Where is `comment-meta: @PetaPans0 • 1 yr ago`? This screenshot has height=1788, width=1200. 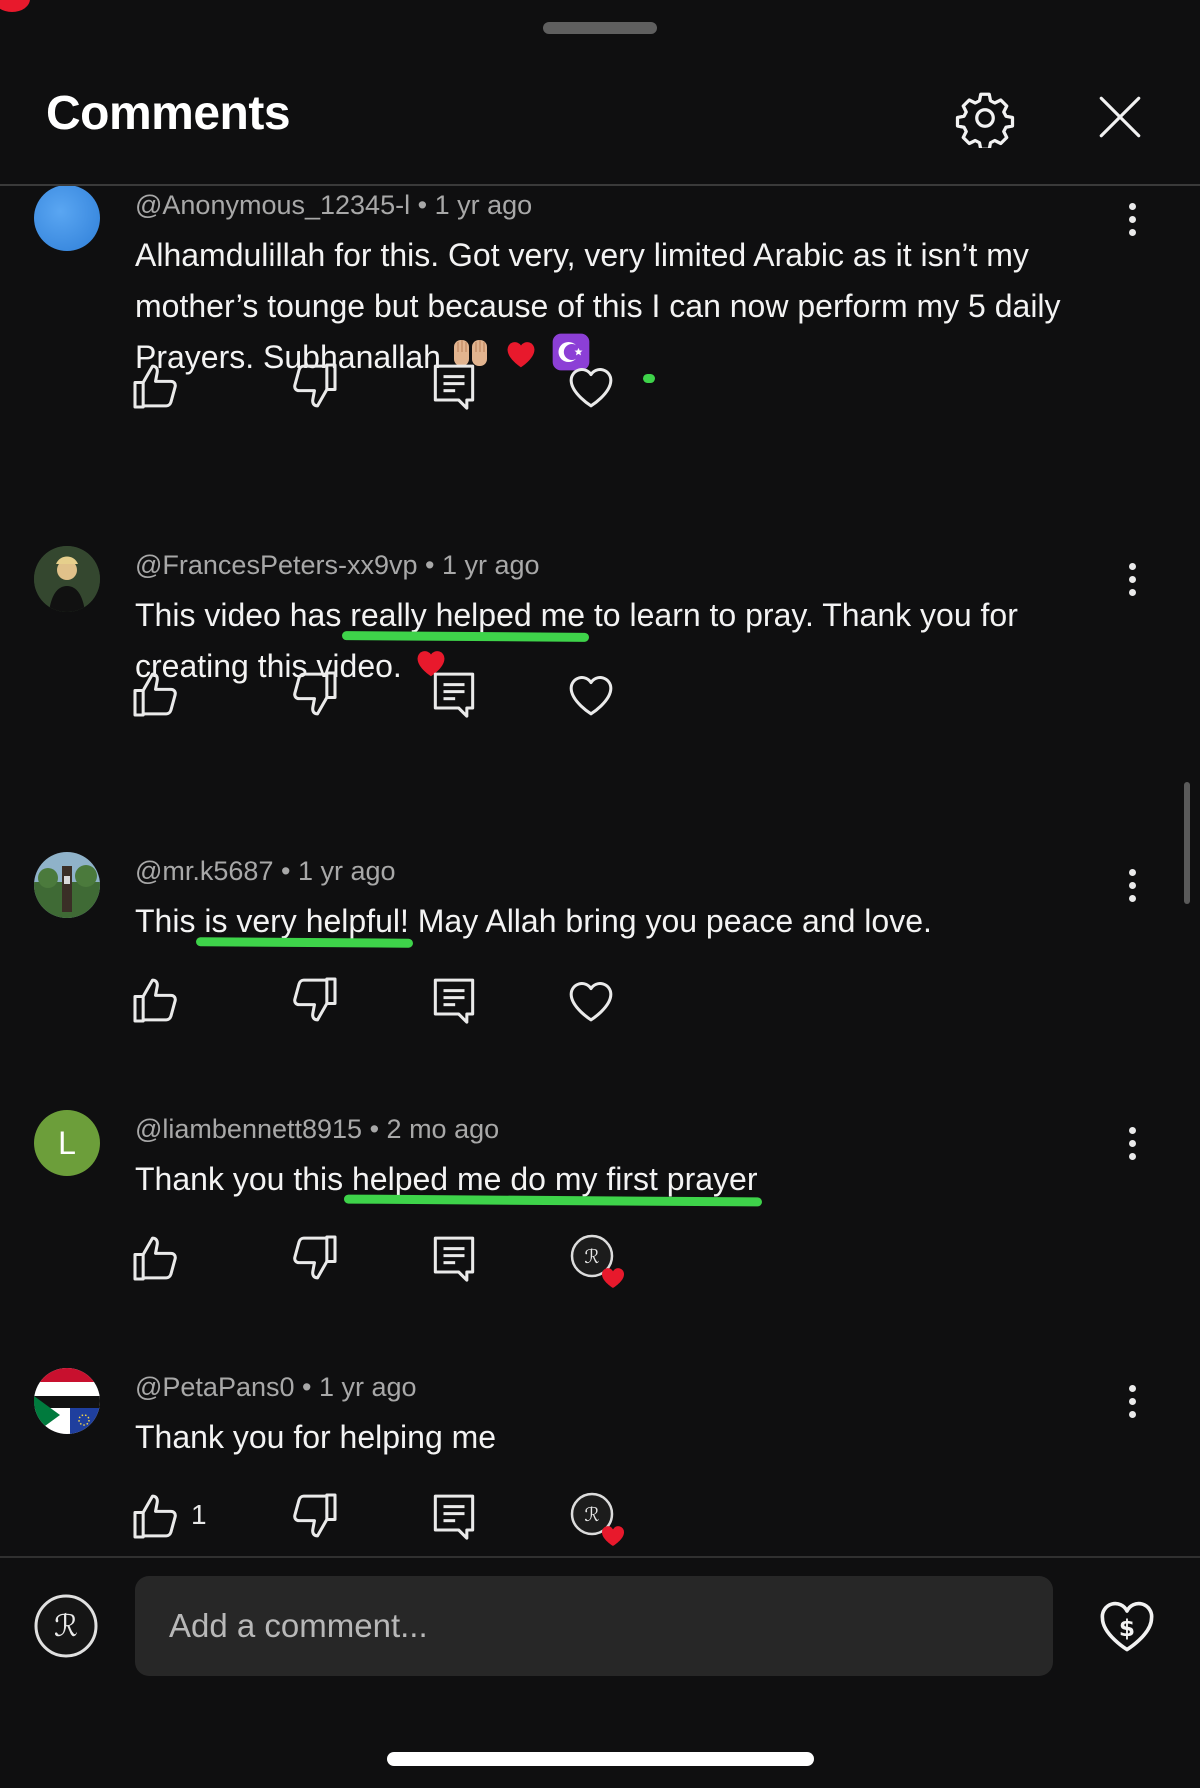 comment-meta: @PetaPans0 • 1 yr ago is located at coordinates (276, 1387).